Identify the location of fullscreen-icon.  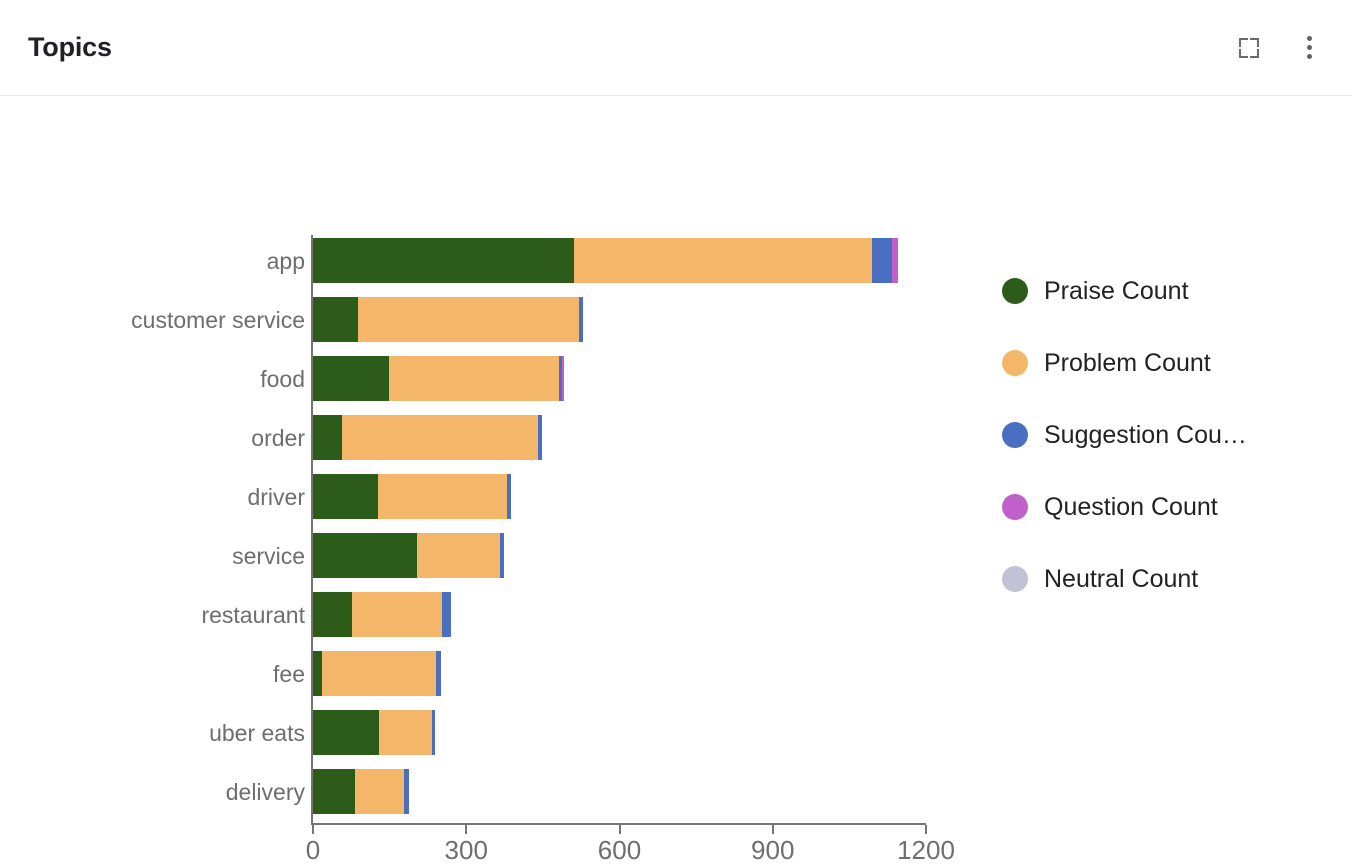
(1249, 47).